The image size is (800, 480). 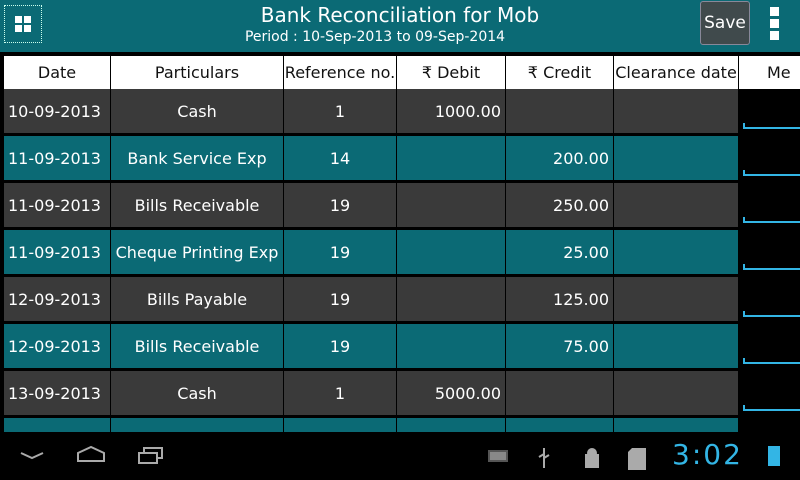 I want to click on page-title: Bank Reconciliation for Mob, so click(x=400, y=15).